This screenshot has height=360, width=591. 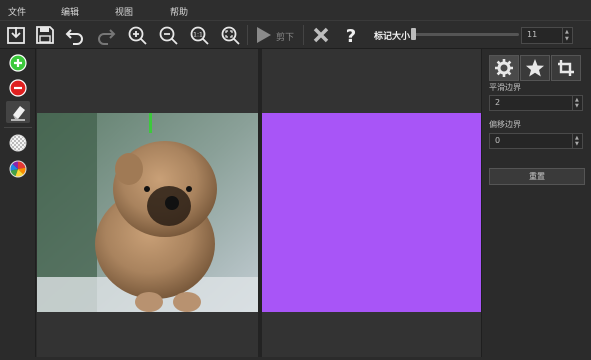 I want to click on tab-effects, so click(x=535, y=68).